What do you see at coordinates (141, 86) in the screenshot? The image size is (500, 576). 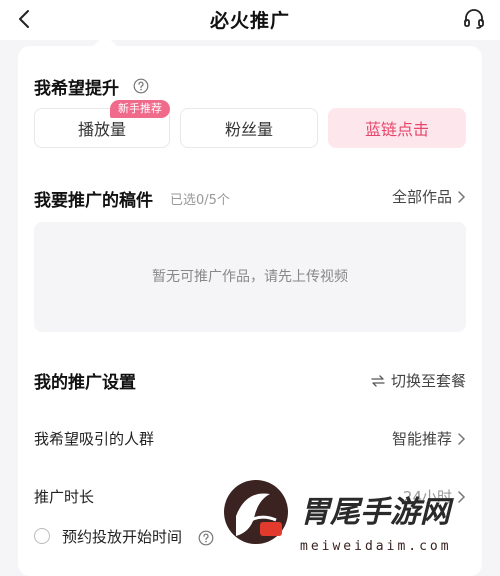 I see `help-icon` at bounding box center [141, 86].